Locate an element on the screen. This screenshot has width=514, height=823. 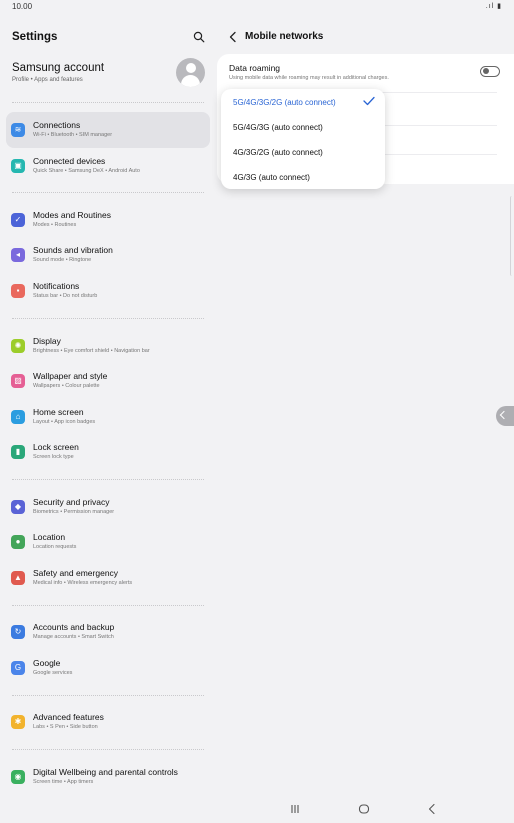
menu-item-title: Wallpaper and style is located at coordinates (70, 376).